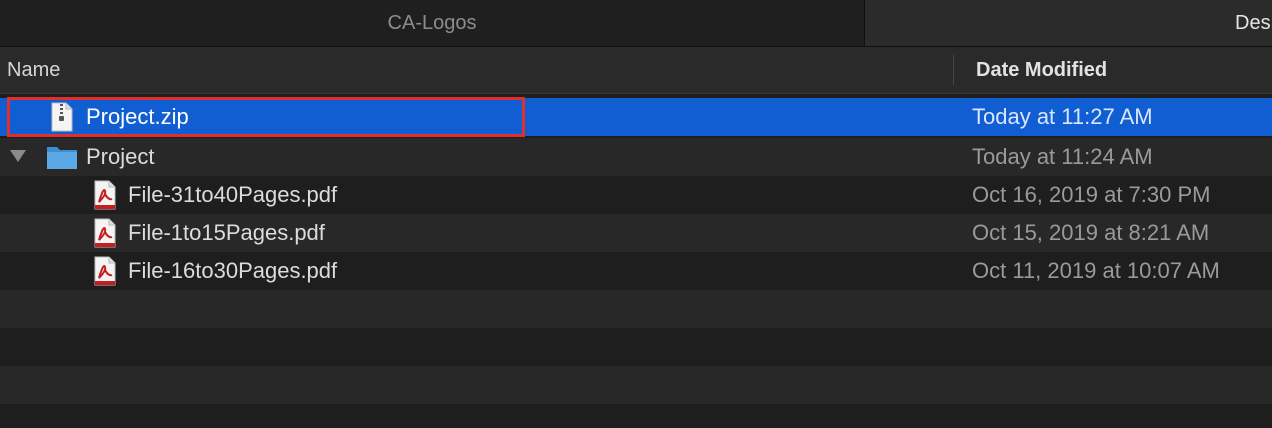 The image size is (1272, 428). I want to click on file-date-modified: Oct 11, 2019 at 10:07 AM, so click(1096, 270).